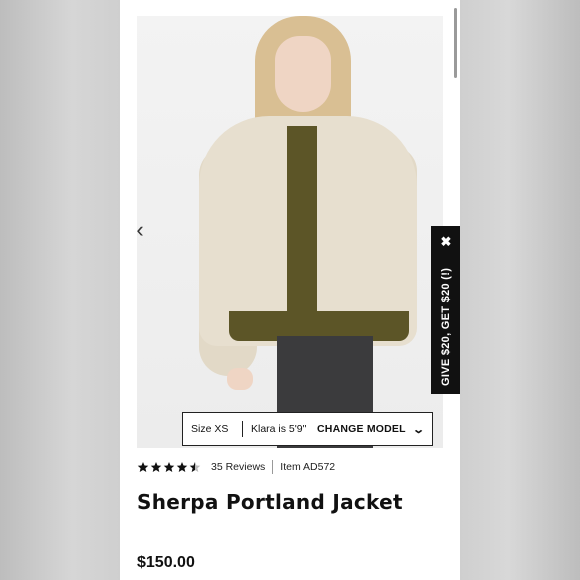 This screenshot has height=580, width=580. Describe the element at coordinates (445, 242) in the screenshot. I see `close-icon: ✖` at that location.